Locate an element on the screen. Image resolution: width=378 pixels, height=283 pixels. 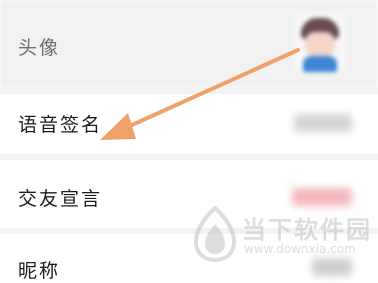
watermark: 当下软件园 www.downxia.com is located at coordinates (280, 241).